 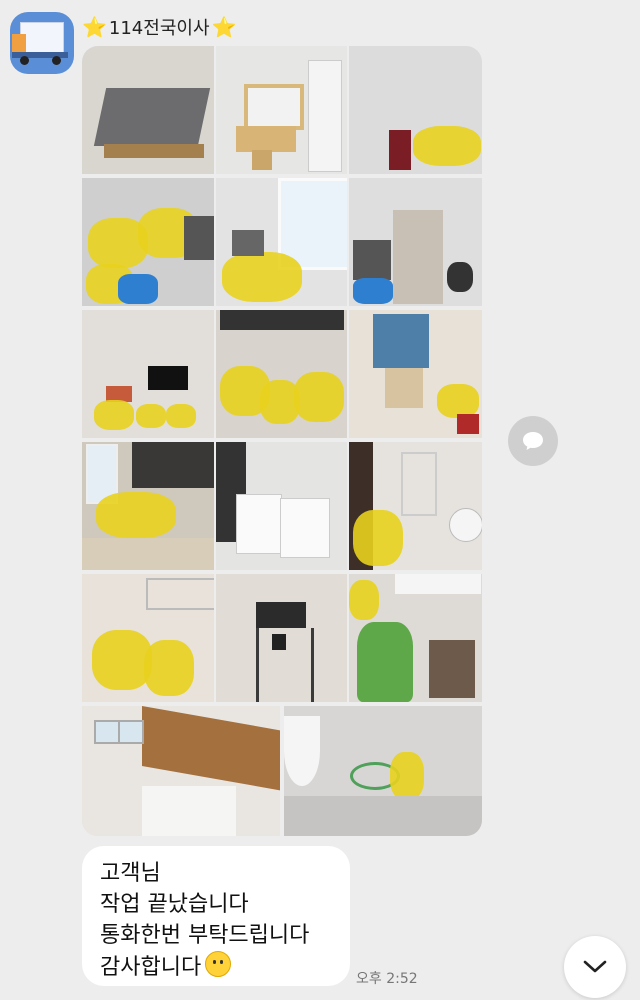 What do you see at coordinates (42, 38) in the screenshot?
I see `truck-box` at bounding box center [42, 38].